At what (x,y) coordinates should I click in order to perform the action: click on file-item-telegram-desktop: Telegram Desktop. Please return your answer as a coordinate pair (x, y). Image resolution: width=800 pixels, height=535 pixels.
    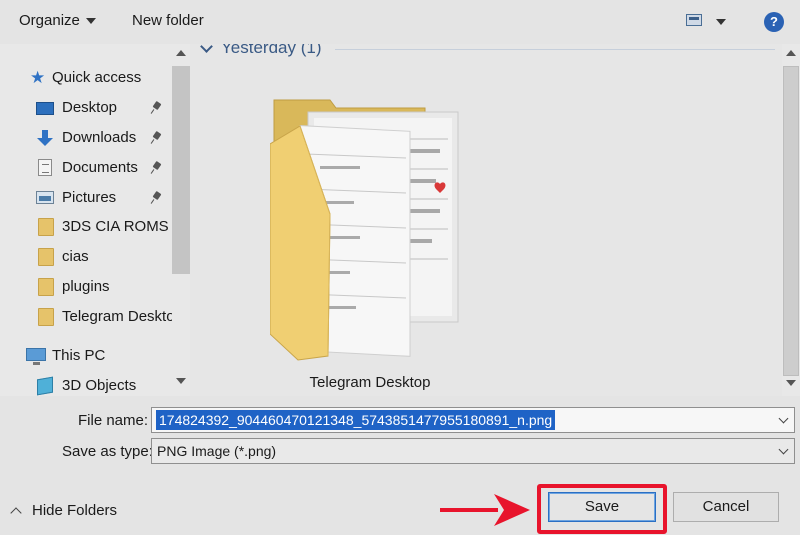
    Looking at the image, I should click on (370, 244).